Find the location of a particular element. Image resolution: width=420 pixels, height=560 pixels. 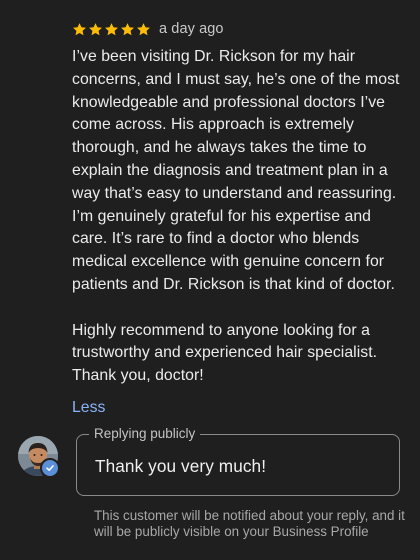

review-time: a day ago is located at coordinates (191, 29).